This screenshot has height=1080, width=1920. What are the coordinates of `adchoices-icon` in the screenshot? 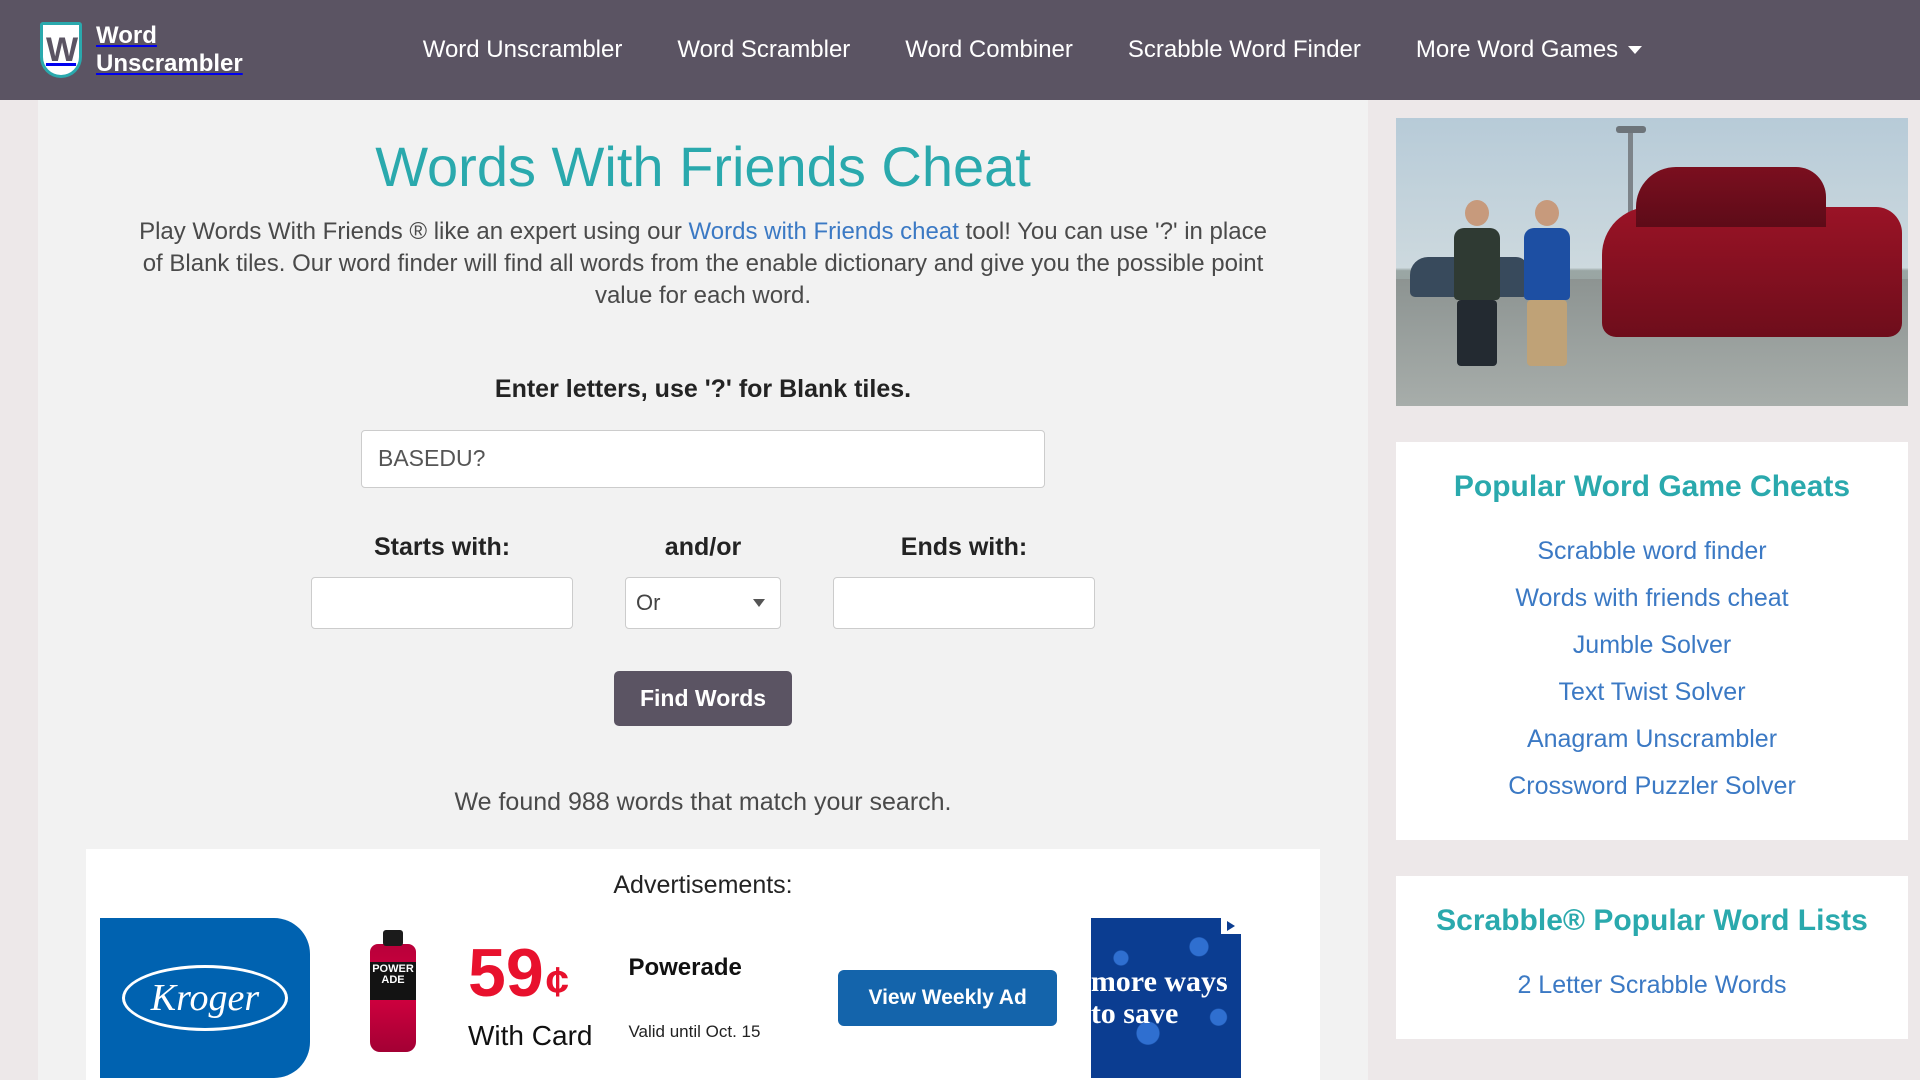 It's located at (1230, 925).